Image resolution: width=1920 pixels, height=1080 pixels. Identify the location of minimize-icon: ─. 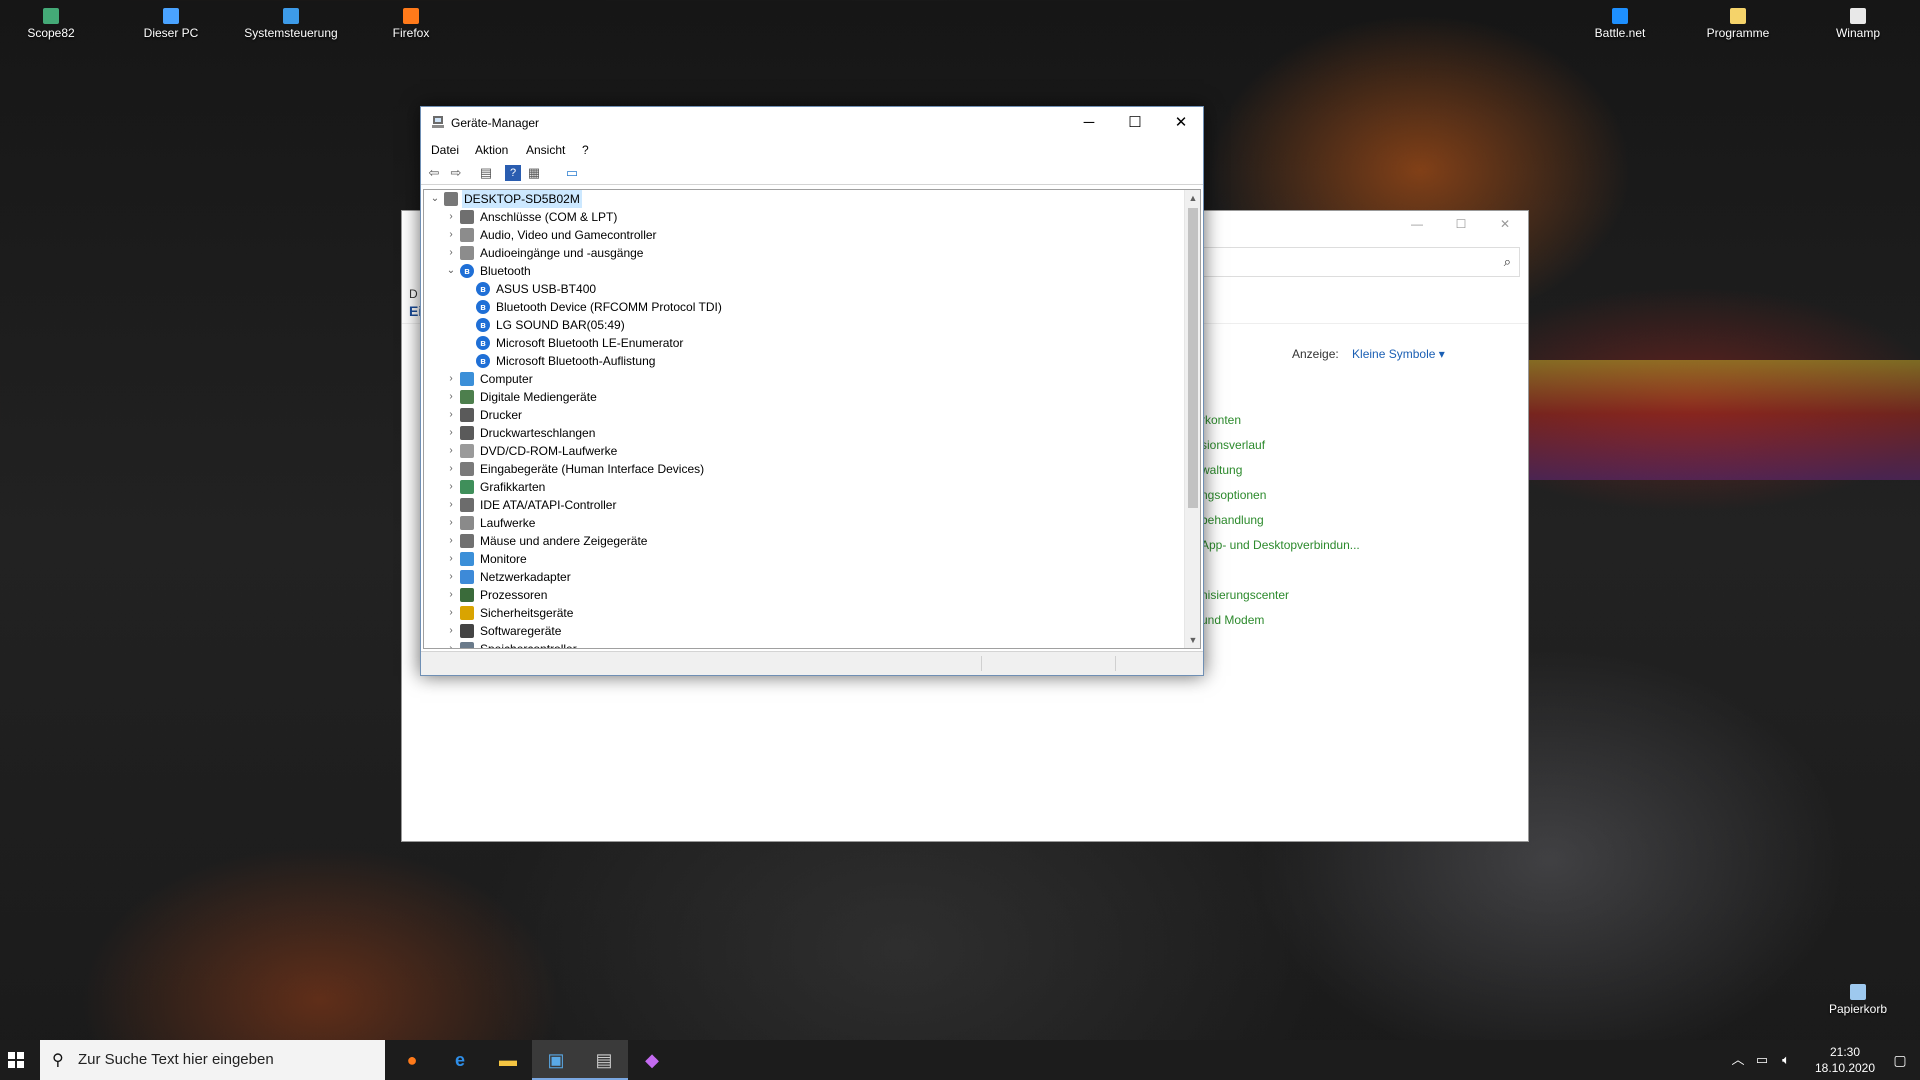
(1089, 123).